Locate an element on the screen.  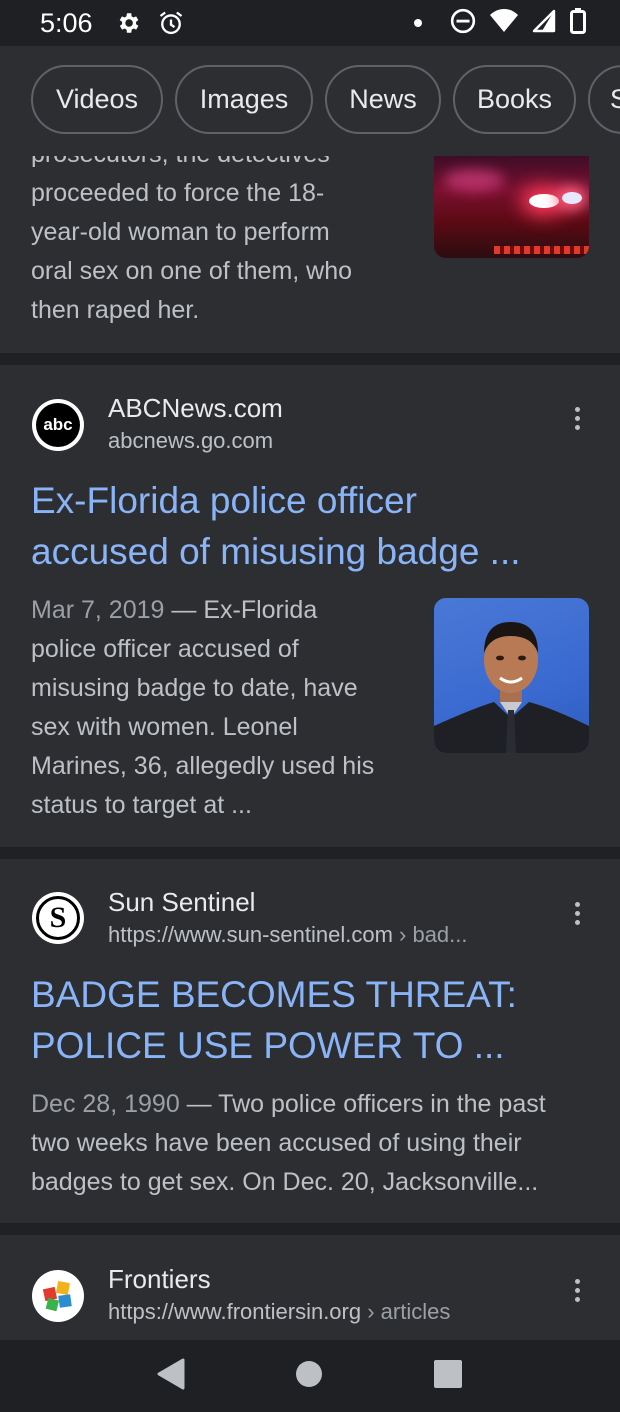
sun-sentinel-favicon-icon: S is located at coordinates (58, 918).